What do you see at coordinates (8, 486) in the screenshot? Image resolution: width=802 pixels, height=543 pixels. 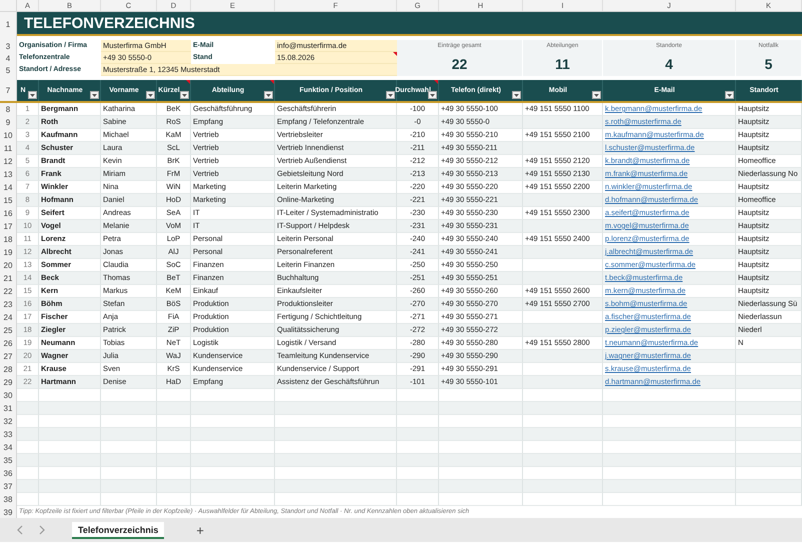 I see `row-number: 37` at bounding box center [8, 486].